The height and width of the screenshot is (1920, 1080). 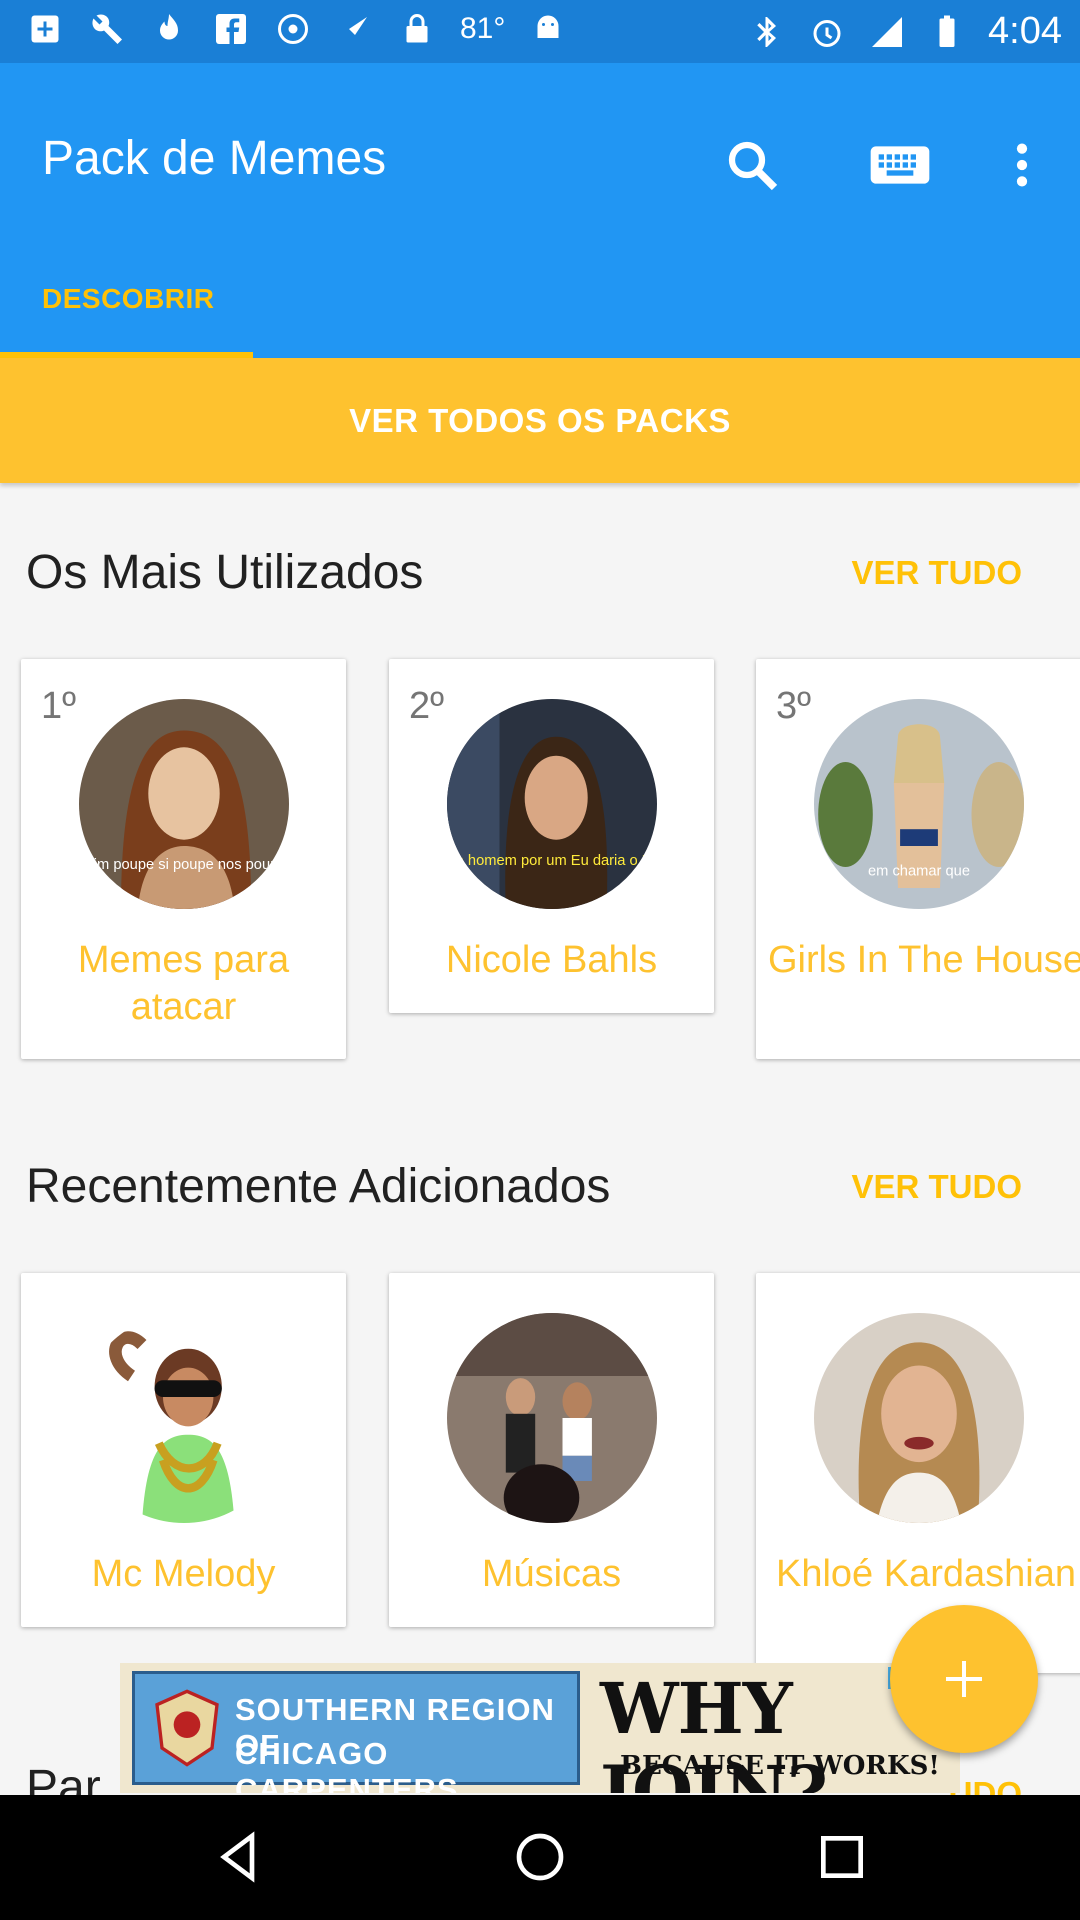 What do you see at coordinates (59, 706) in the screenshot?
I see `rank-label: 1º` at bounding box center [59, 706].